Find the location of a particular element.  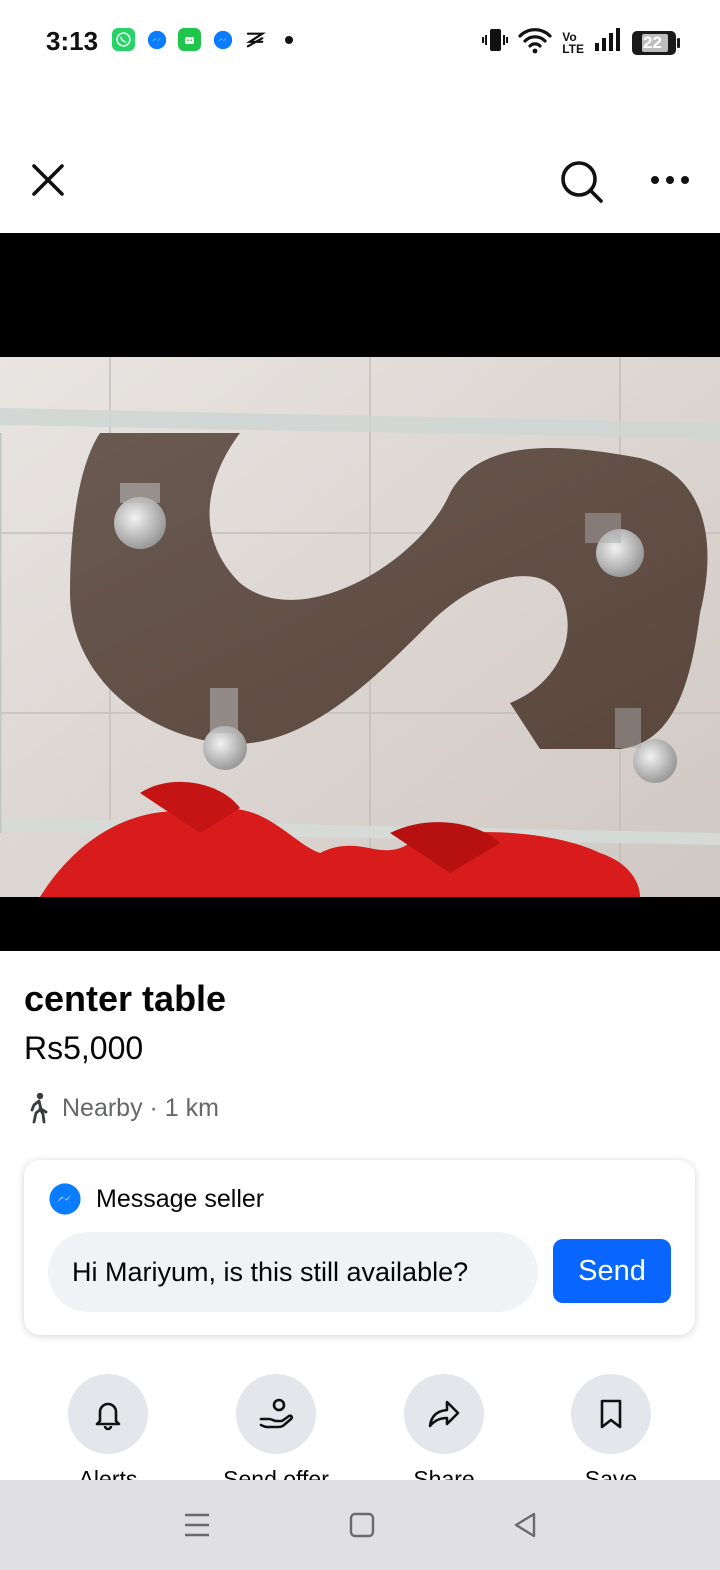

capcut-icon is located at coordinates (255, 39).